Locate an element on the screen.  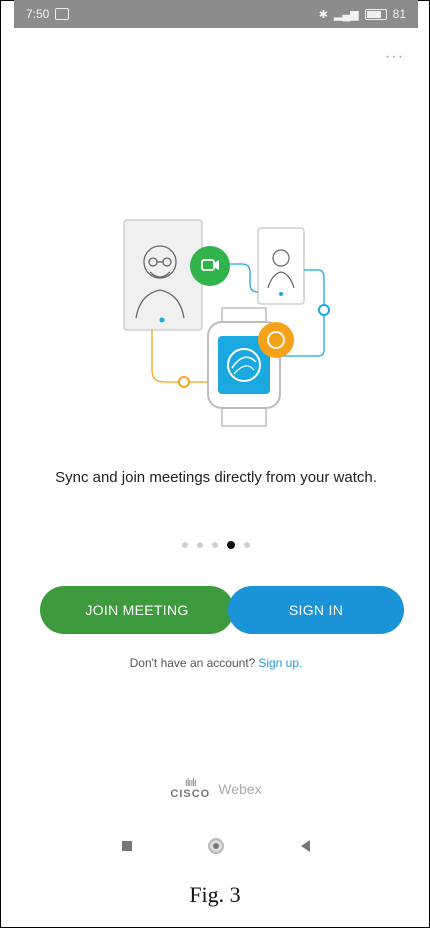
android-nav-bar is located at coordinates (216, 846).